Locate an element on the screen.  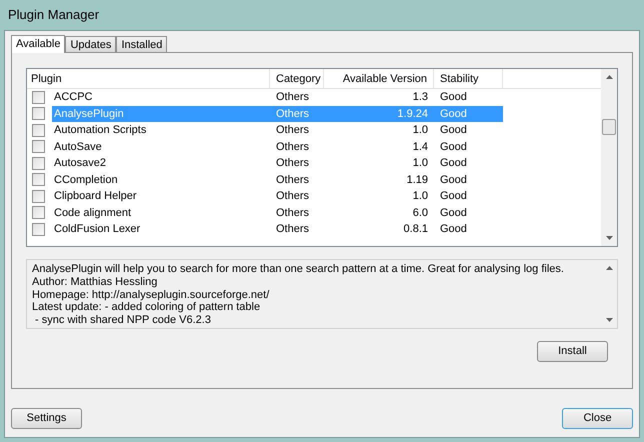
plugin-name: AutoSave is located at coordinates (161, 146).